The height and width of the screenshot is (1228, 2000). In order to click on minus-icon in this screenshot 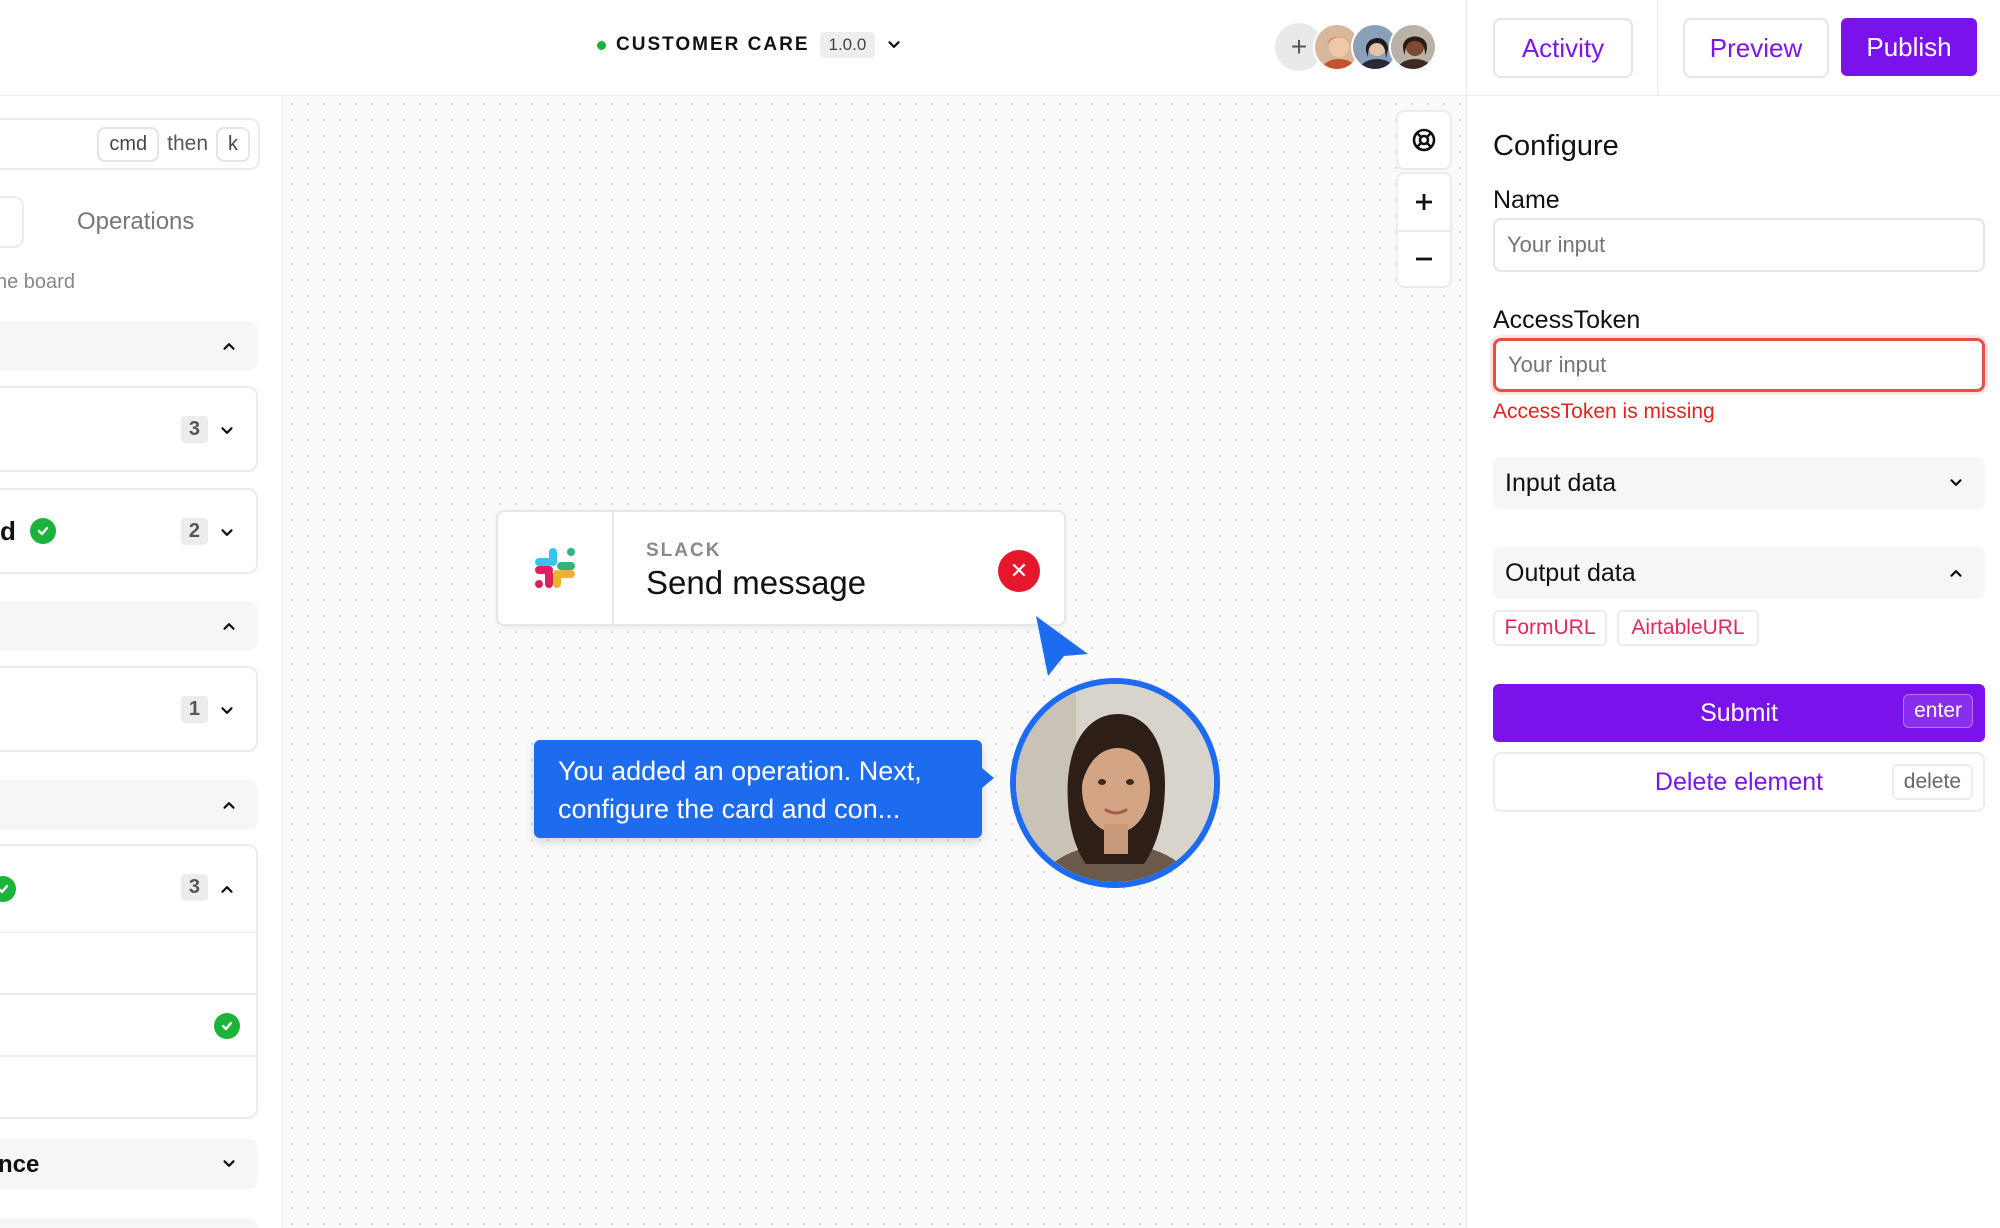, I will do `click(1424, 259)`.